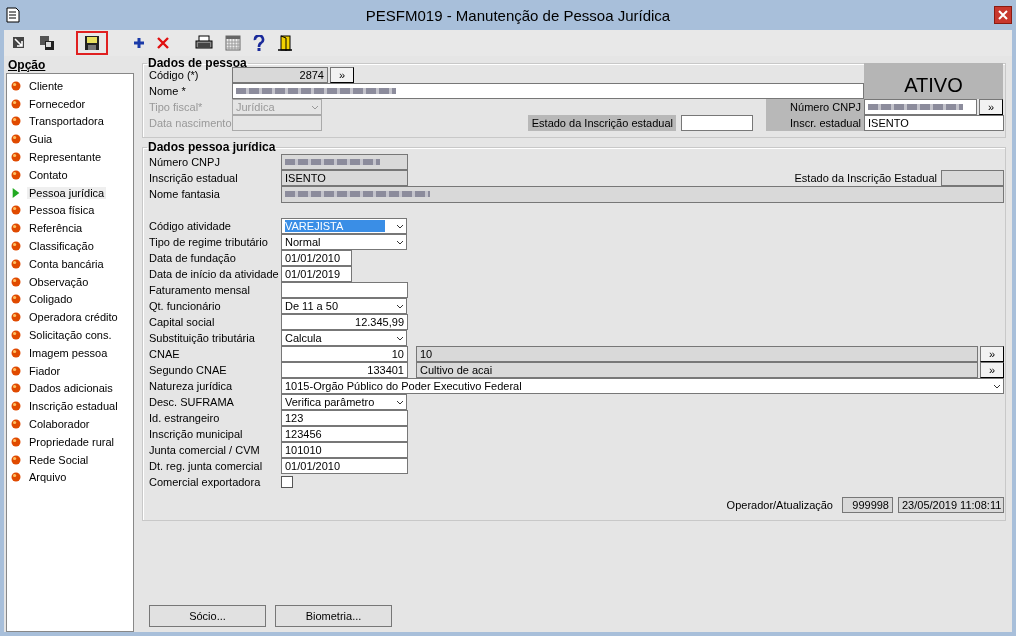 The width and height of the screenshot is (1016, 636). What do you see at coordinates (45, 370) in the screenshot?
I see `sidebar-item: Fiador` at bounding box center [45, 370].